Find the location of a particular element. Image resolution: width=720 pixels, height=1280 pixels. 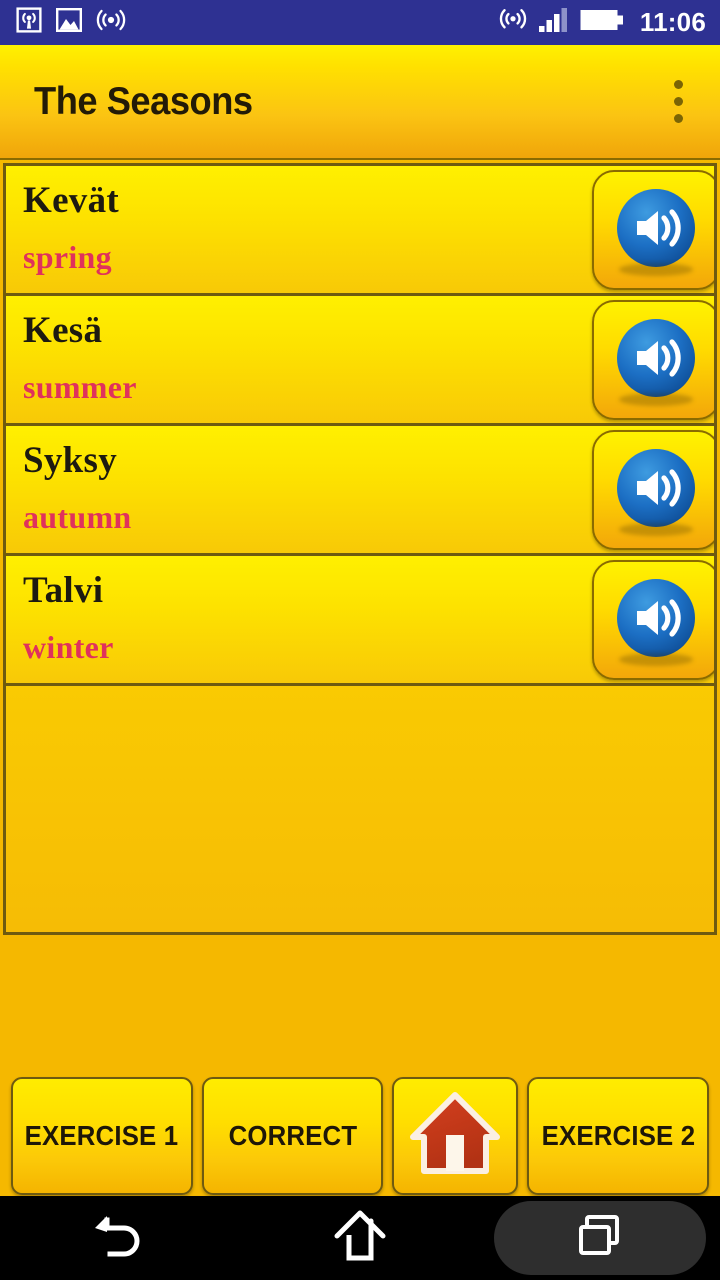

status-right-icons: 11:06 is located at coordinates (602, 22).